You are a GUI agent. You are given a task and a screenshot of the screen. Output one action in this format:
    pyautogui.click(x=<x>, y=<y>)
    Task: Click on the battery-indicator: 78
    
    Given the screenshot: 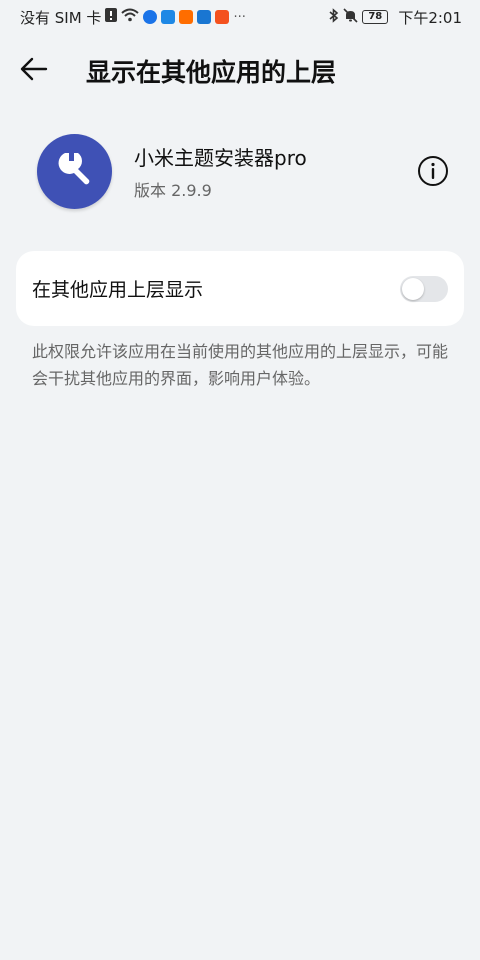 What is the action you would take?
    pyautogui.click(x=375, y=17)
    